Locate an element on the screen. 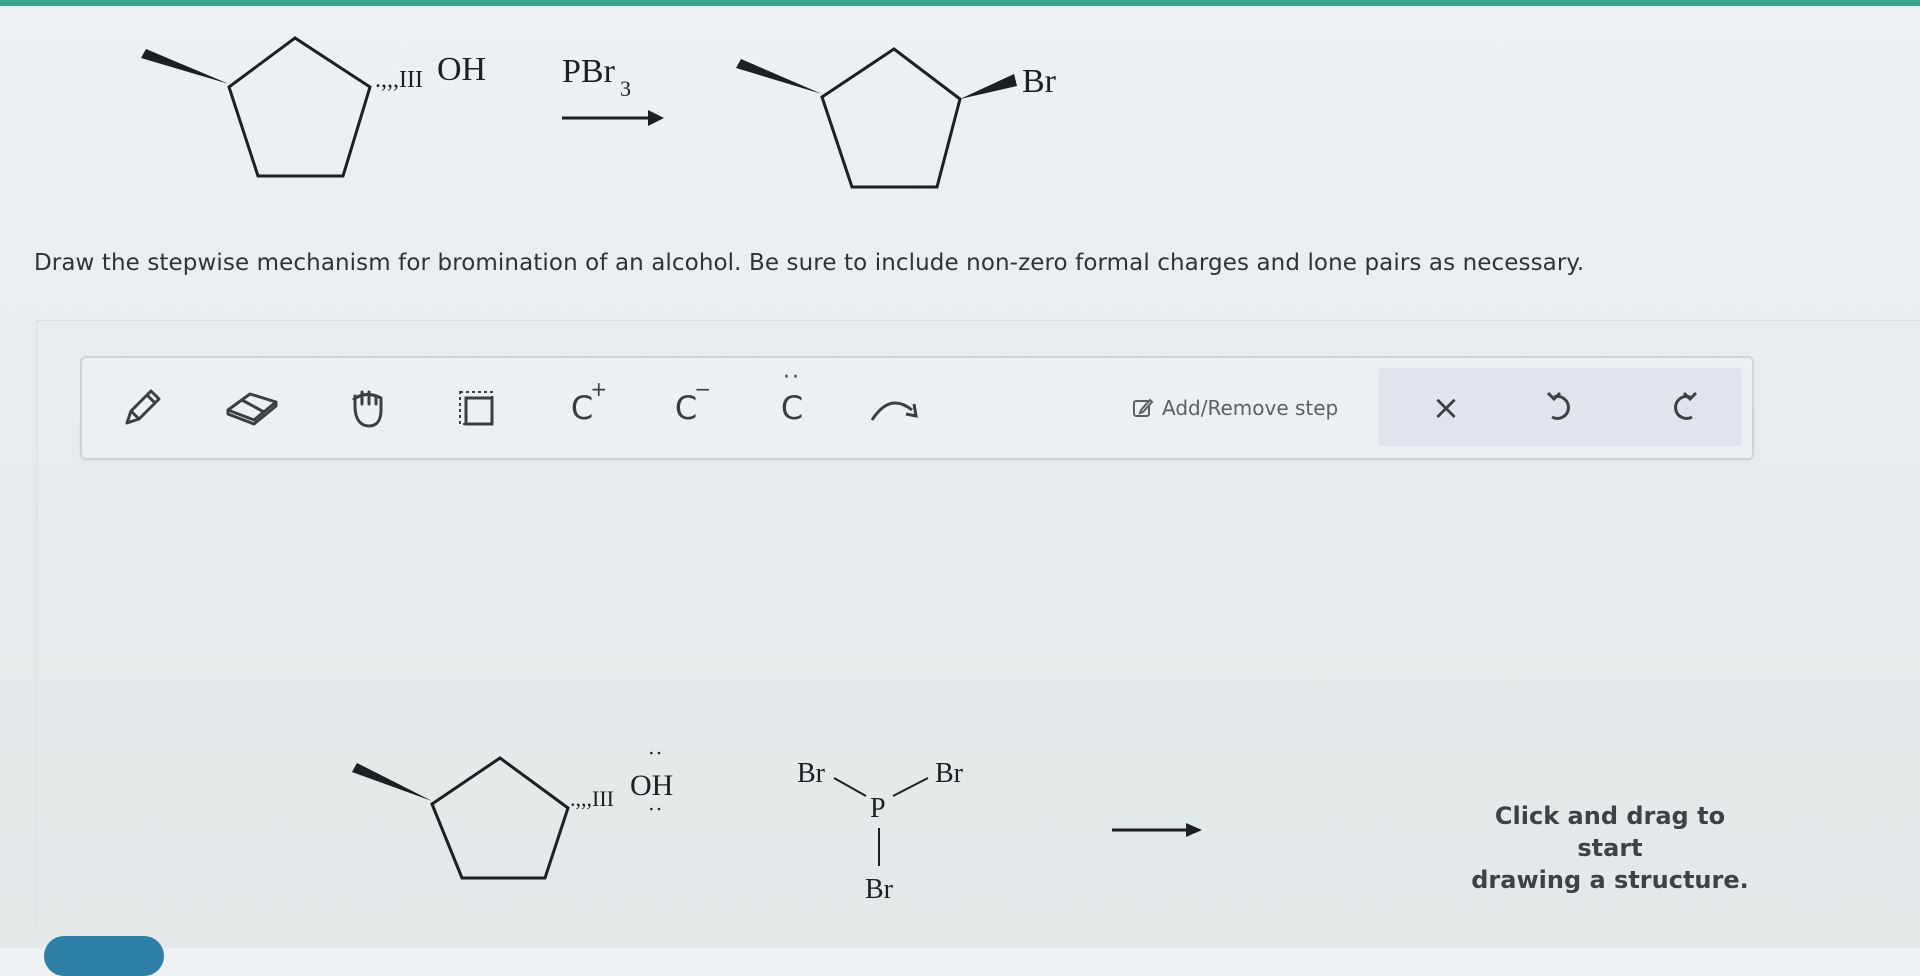  select-box-icon is located at coordinates (476, 408).